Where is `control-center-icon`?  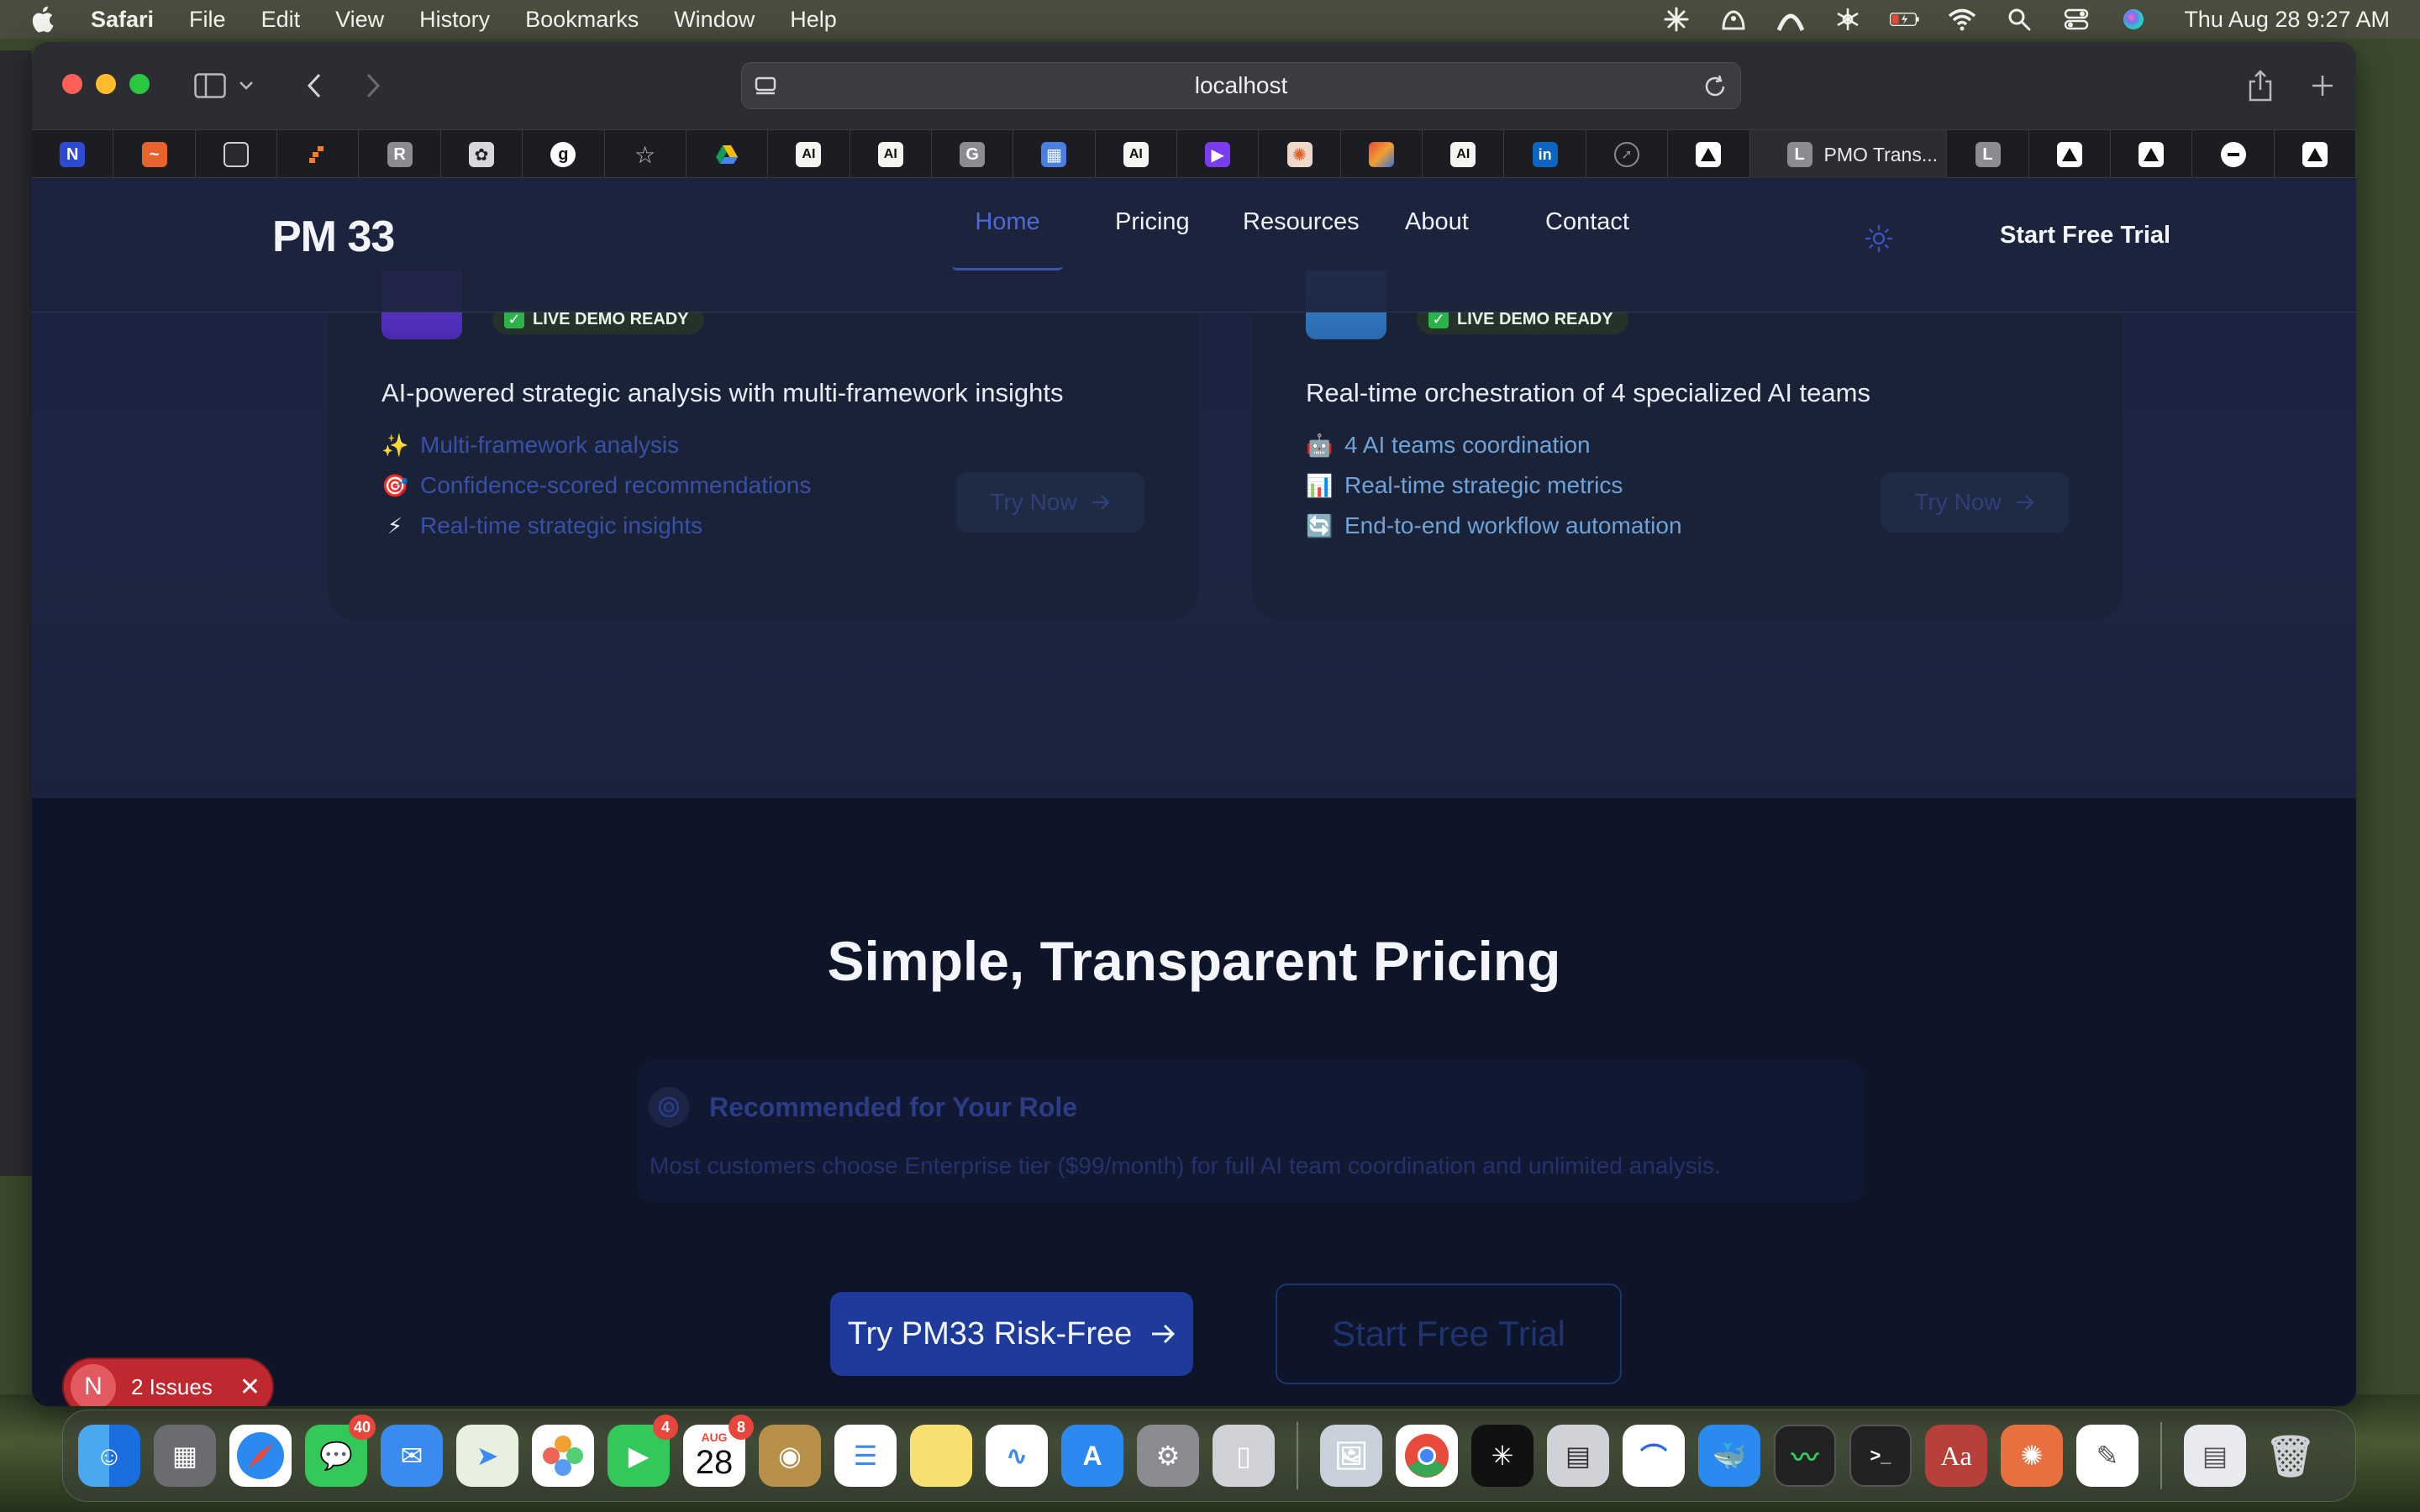
control-center-icon is located at coordinates (2076, 19).